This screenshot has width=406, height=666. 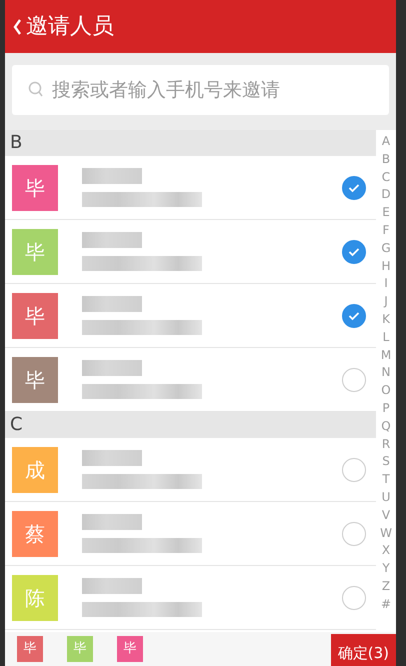 What do you see at coordinates (386, 159) in the screenshot?
I see `index-letter: B` at bounding box center [386, 159].